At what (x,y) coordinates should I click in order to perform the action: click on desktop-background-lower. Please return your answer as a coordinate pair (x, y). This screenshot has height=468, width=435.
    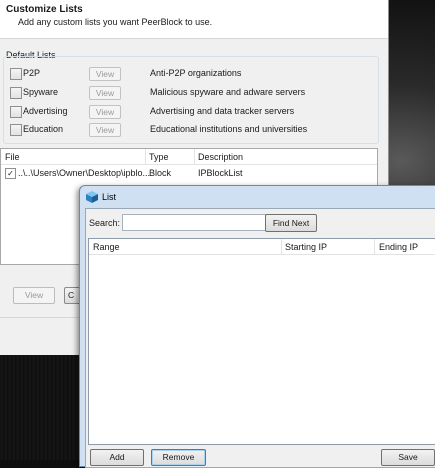
    Looking at the image, I should click on (41, 407).